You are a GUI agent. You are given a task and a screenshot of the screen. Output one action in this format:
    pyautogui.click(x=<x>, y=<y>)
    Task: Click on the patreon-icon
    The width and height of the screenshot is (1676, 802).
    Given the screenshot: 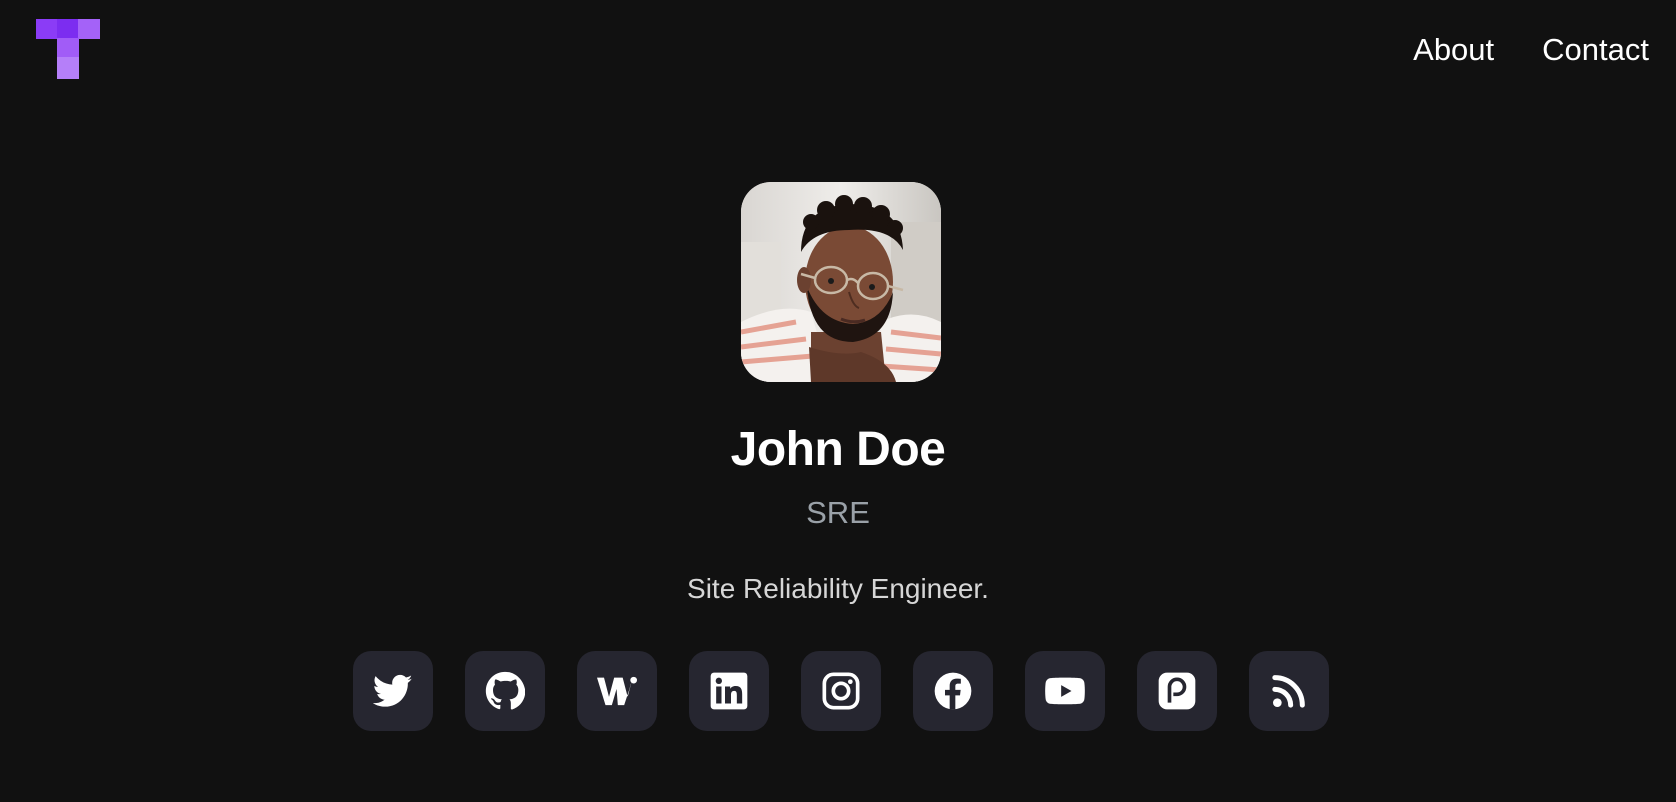 What is the action you would take?
    pyautogui.click(x=1177, y=691)
    